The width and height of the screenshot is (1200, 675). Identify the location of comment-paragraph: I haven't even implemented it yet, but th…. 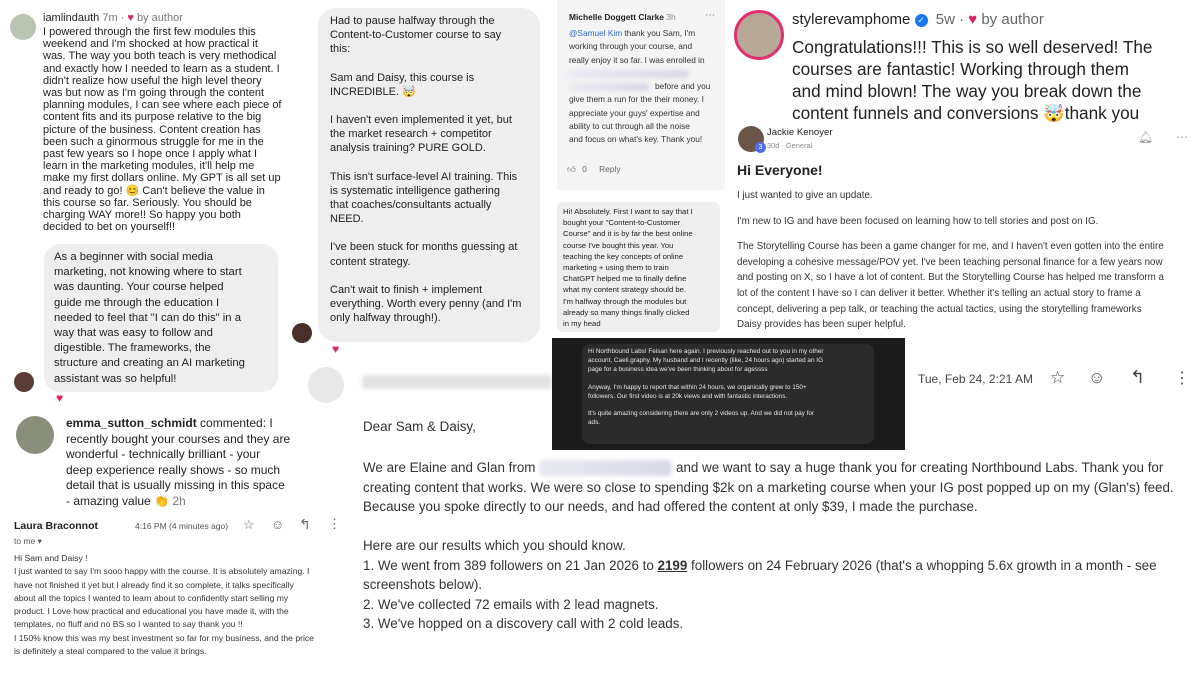
(429, 134).